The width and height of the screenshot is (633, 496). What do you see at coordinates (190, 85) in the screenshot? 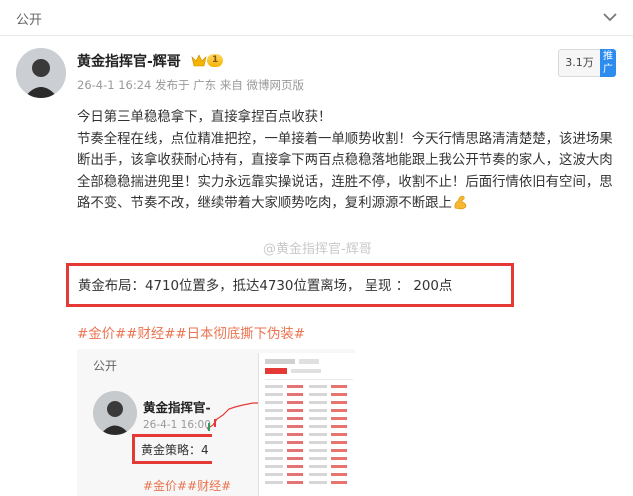
I see `post-meta: 26-4-1 16:24 发布于 广东 来自 微博网页版` at bounding box center [190, 85].